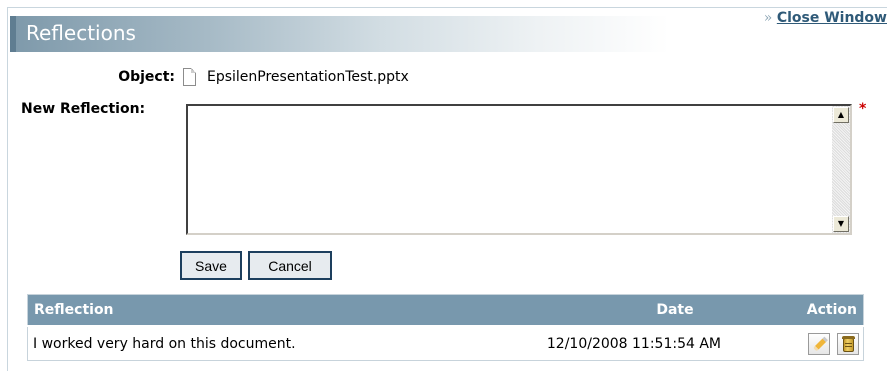 The width and height of the screenshot is (887, 371). Describe the element at coordinates (146, 77) in the screenshot. I see `object-label: Object:` at that location.